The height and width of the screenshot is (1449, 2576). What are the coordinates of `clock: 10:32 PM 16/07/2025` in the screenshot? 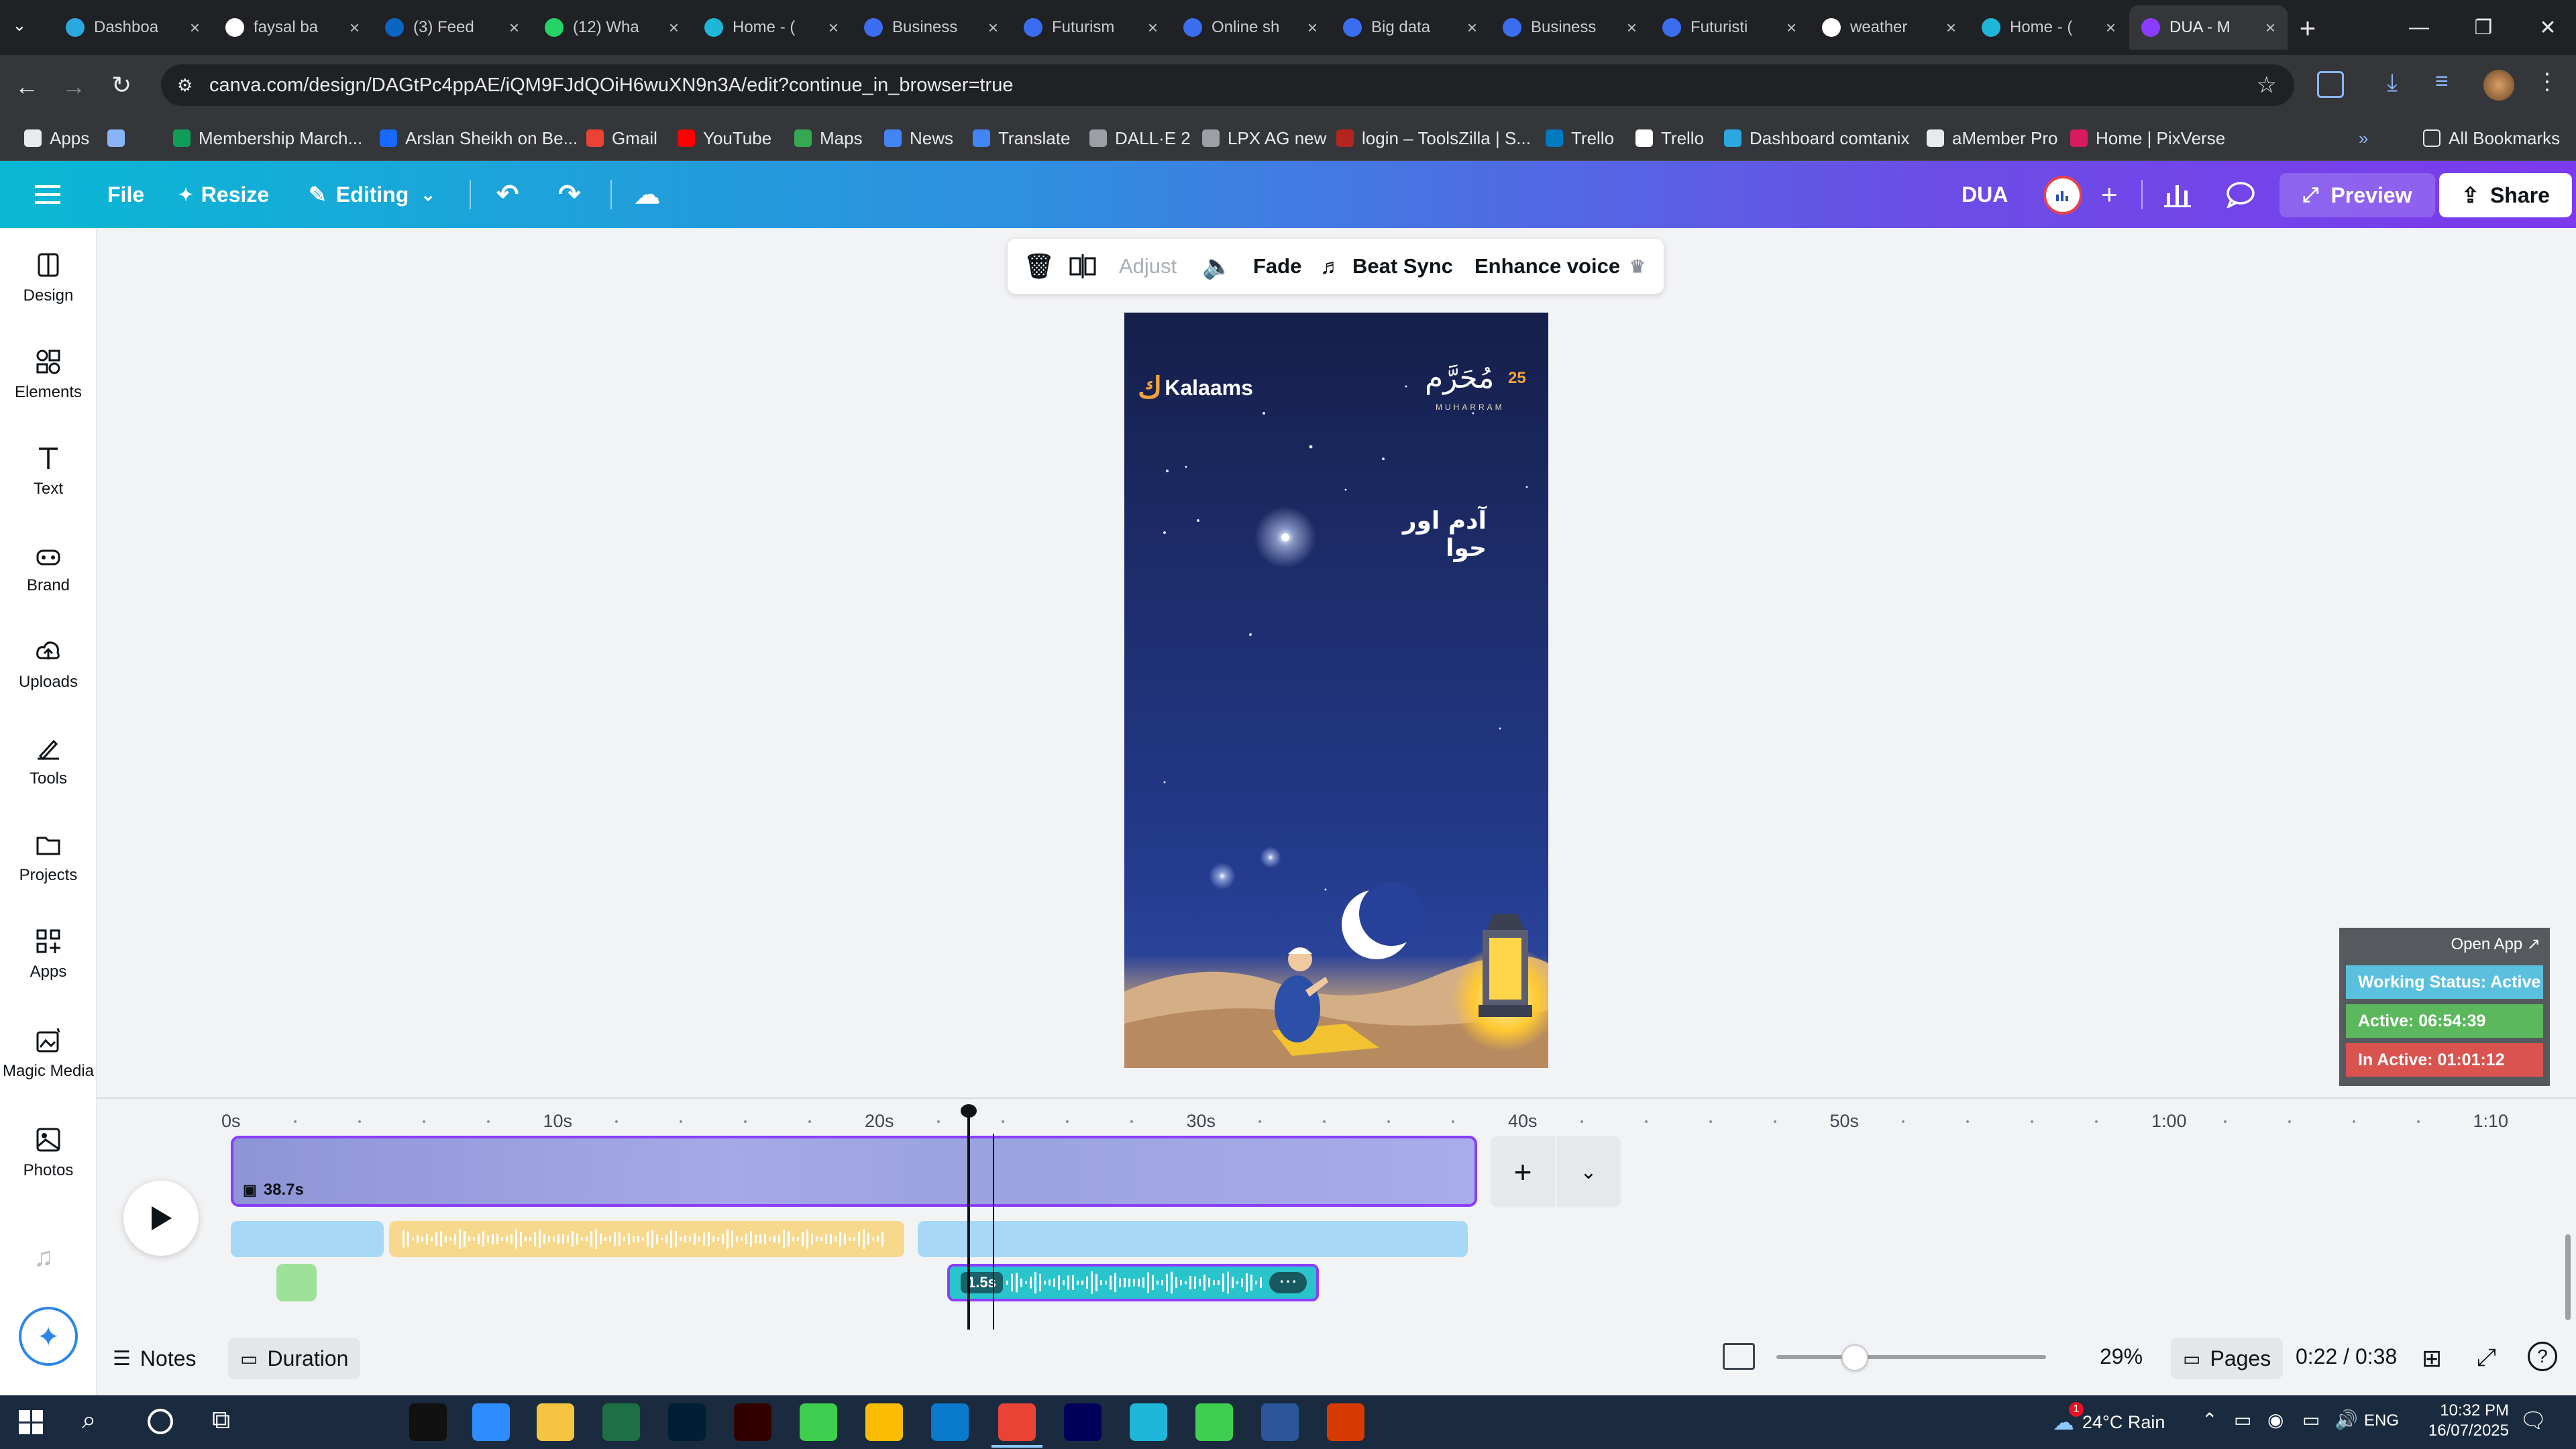 It's located at (2465, 1421).